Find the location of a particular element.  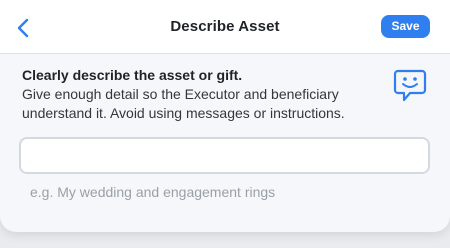

instructions-heading: Clearly describe the asset or gift. is located at coordinates (132, 75).